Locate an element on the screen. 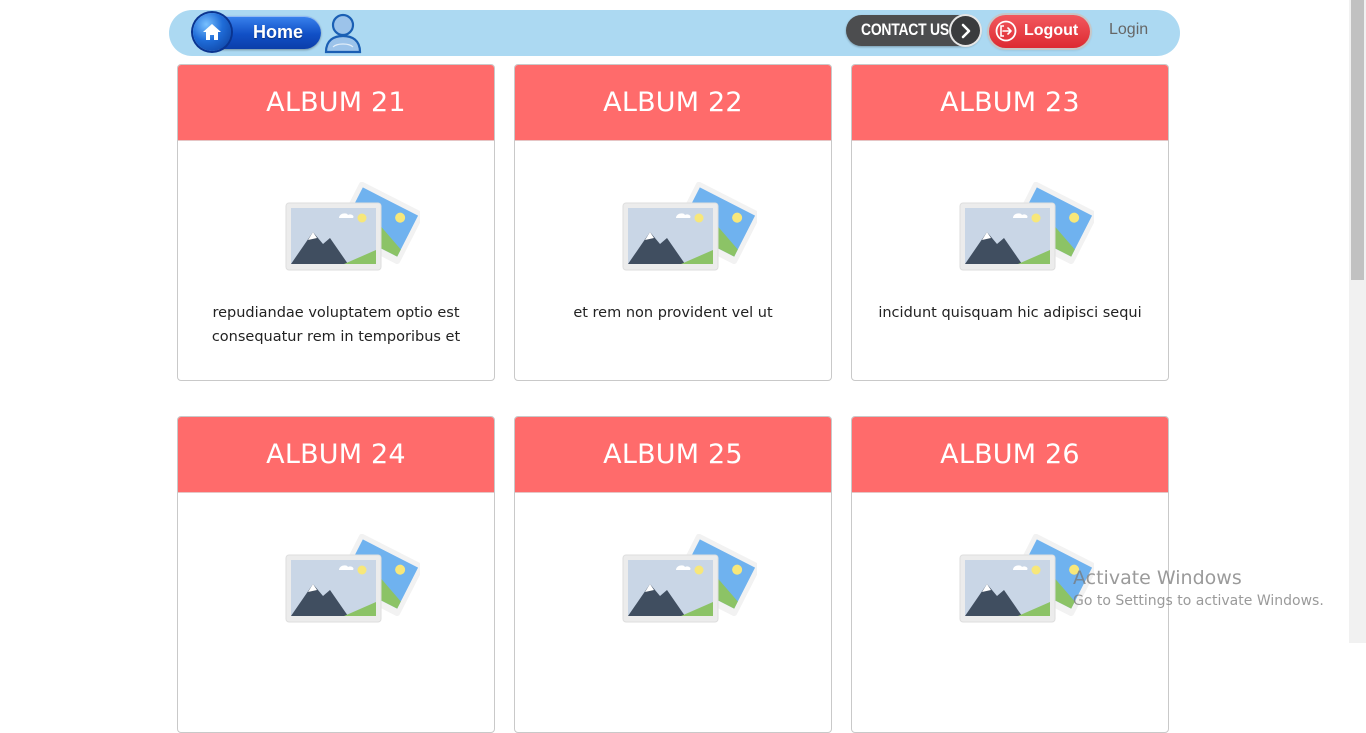 This screenshot has width=1366, height=733. album-card-header: ALBUM 24 is located at coordinates (336, 455).